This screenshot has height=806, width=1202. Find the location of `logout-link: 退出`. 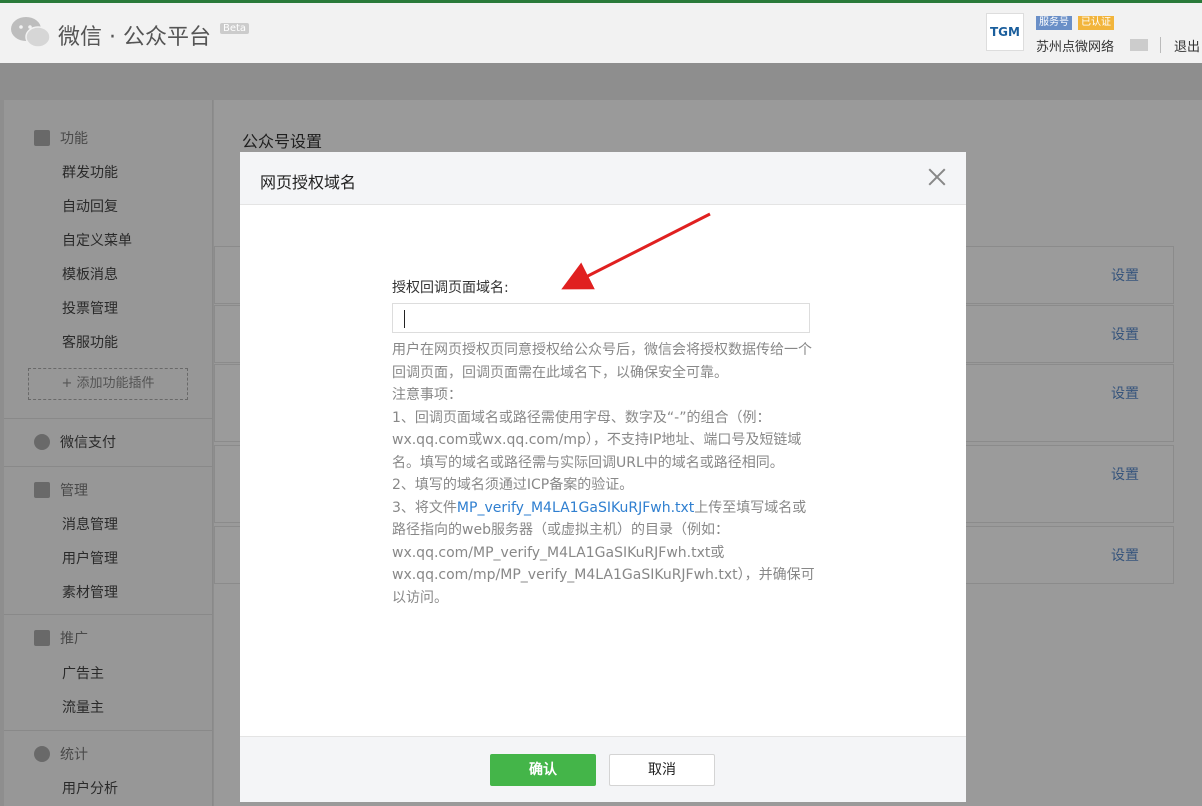

logout-link: 退出 is located at coordinates (1187, 45).